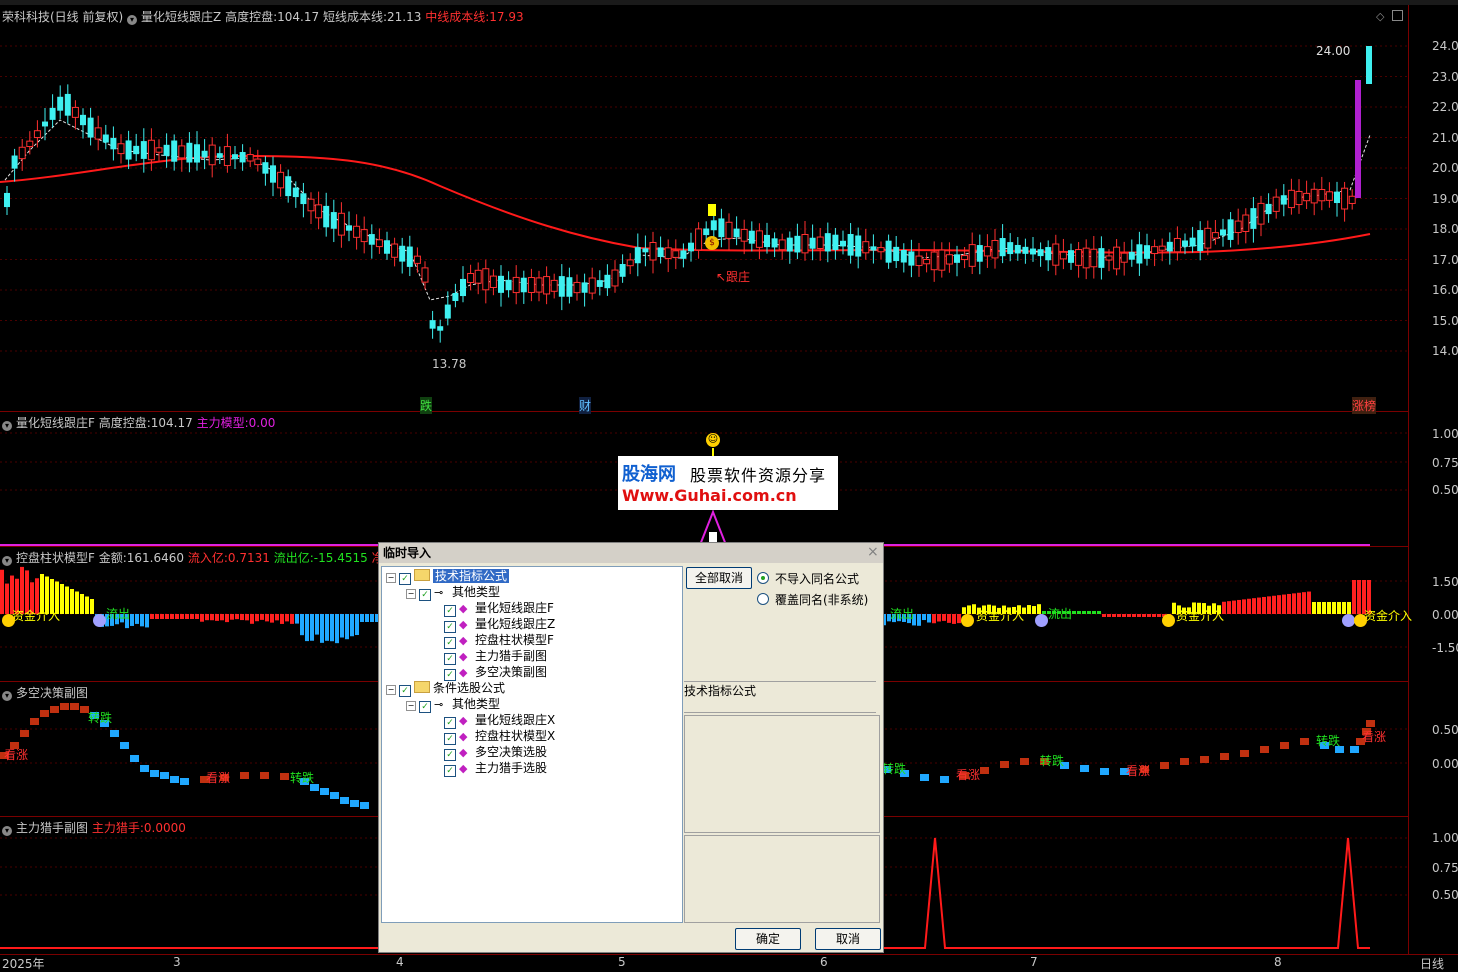  I want to click on radio-label: 覆盖同名(非系统), so click(822, 600).